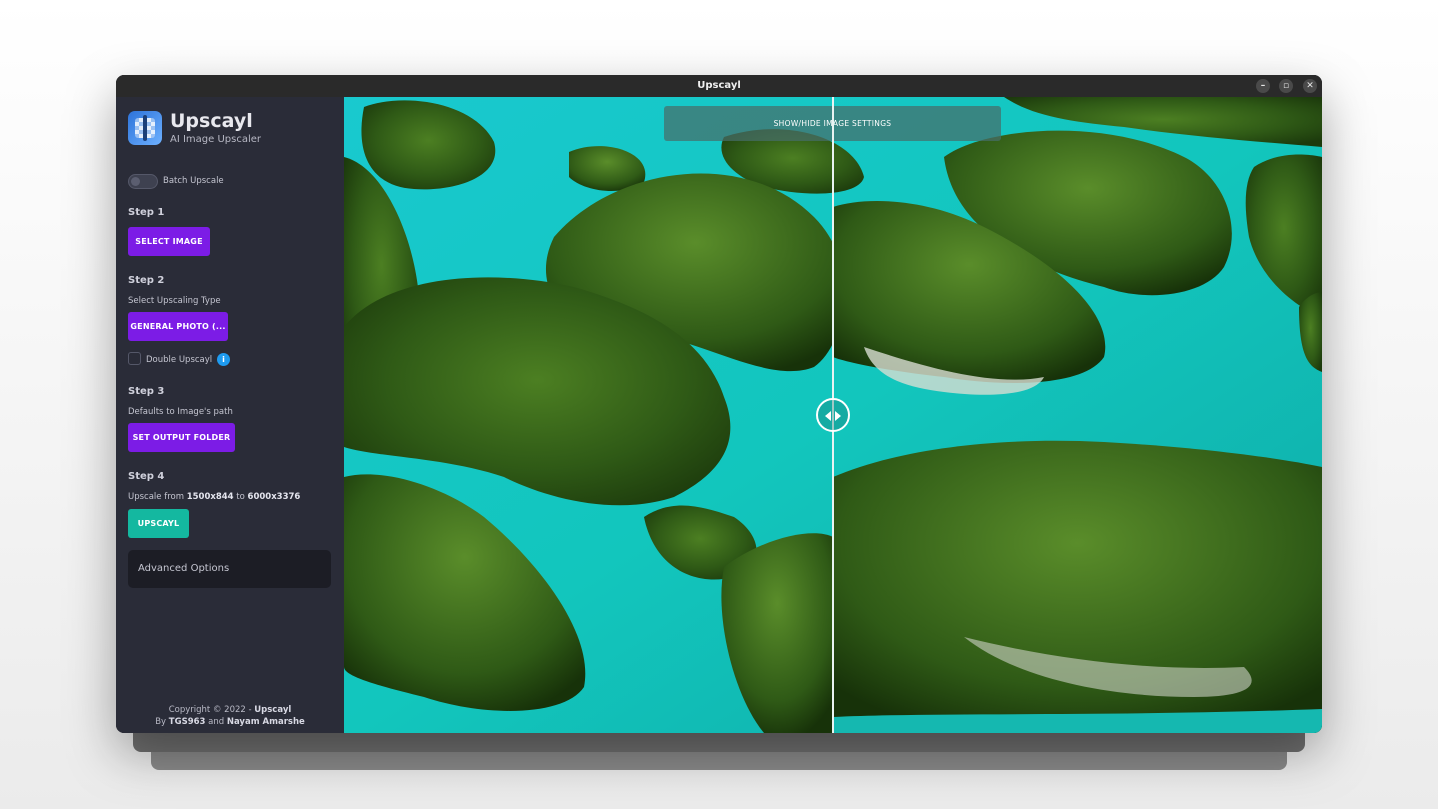  I want to click on window-title: Upscayl, so click(719, 85).